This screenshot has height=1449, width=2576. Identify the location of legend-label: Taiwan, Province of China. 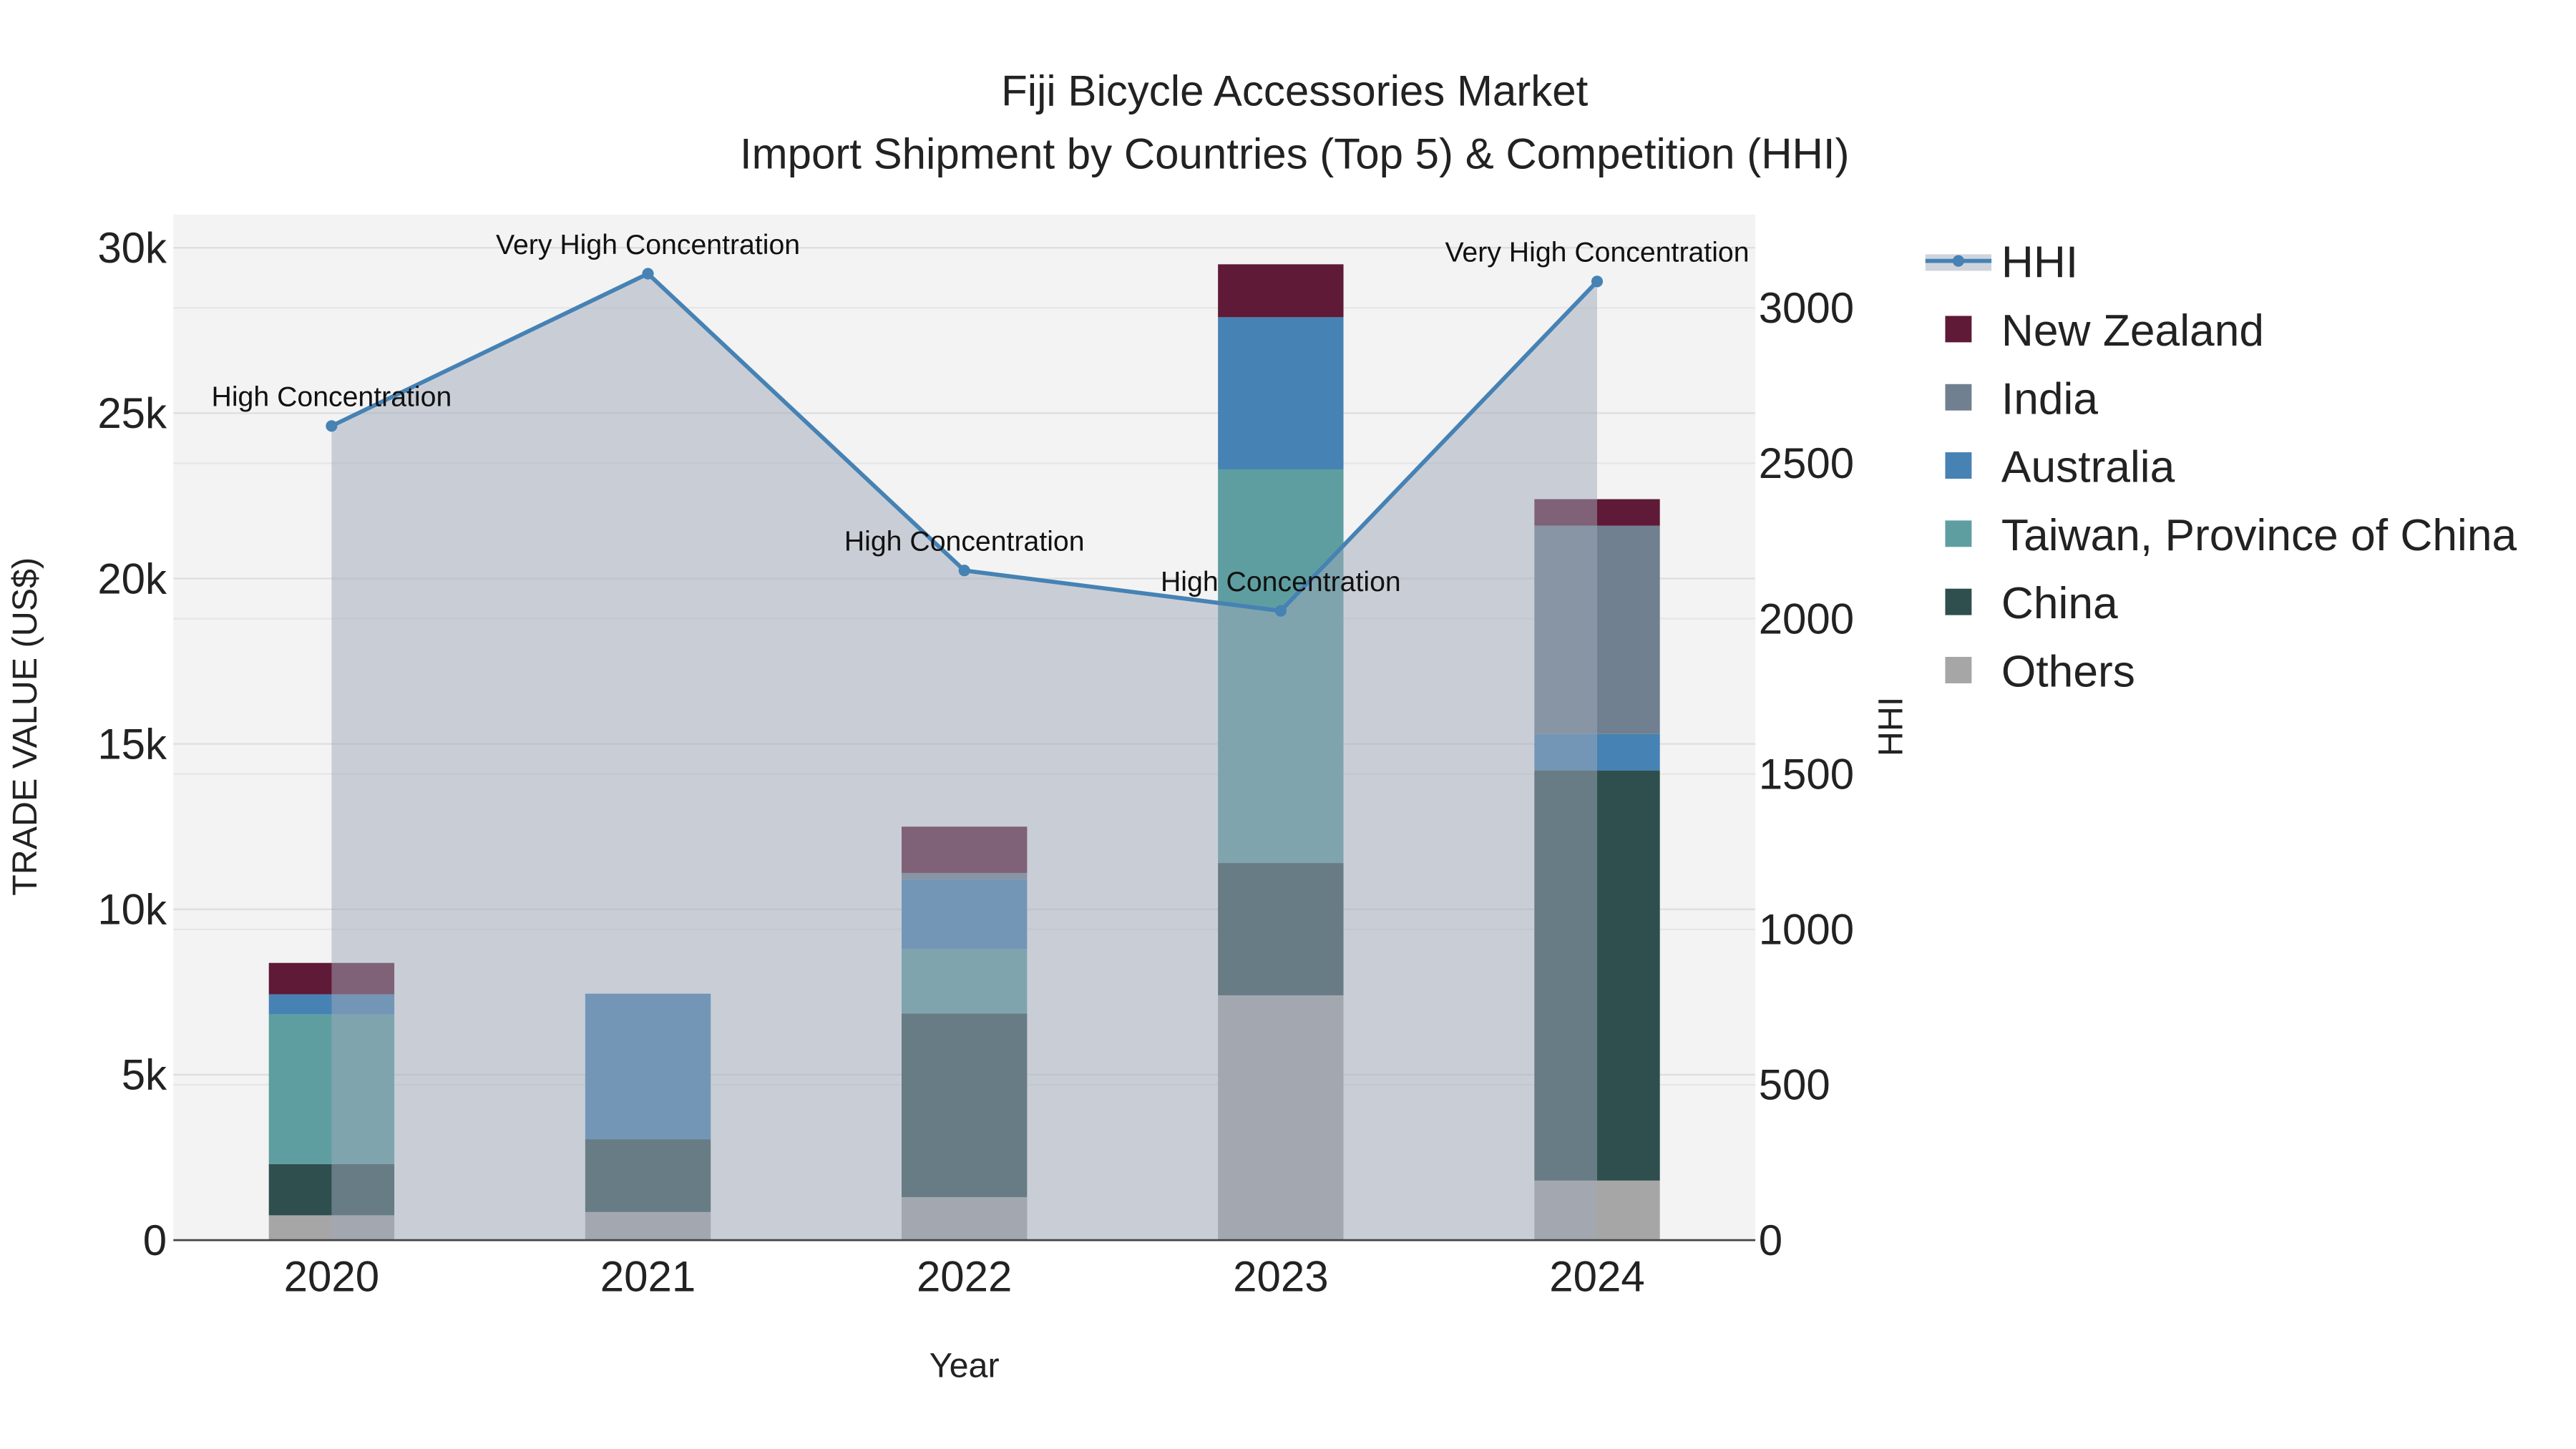
(2259, 535).